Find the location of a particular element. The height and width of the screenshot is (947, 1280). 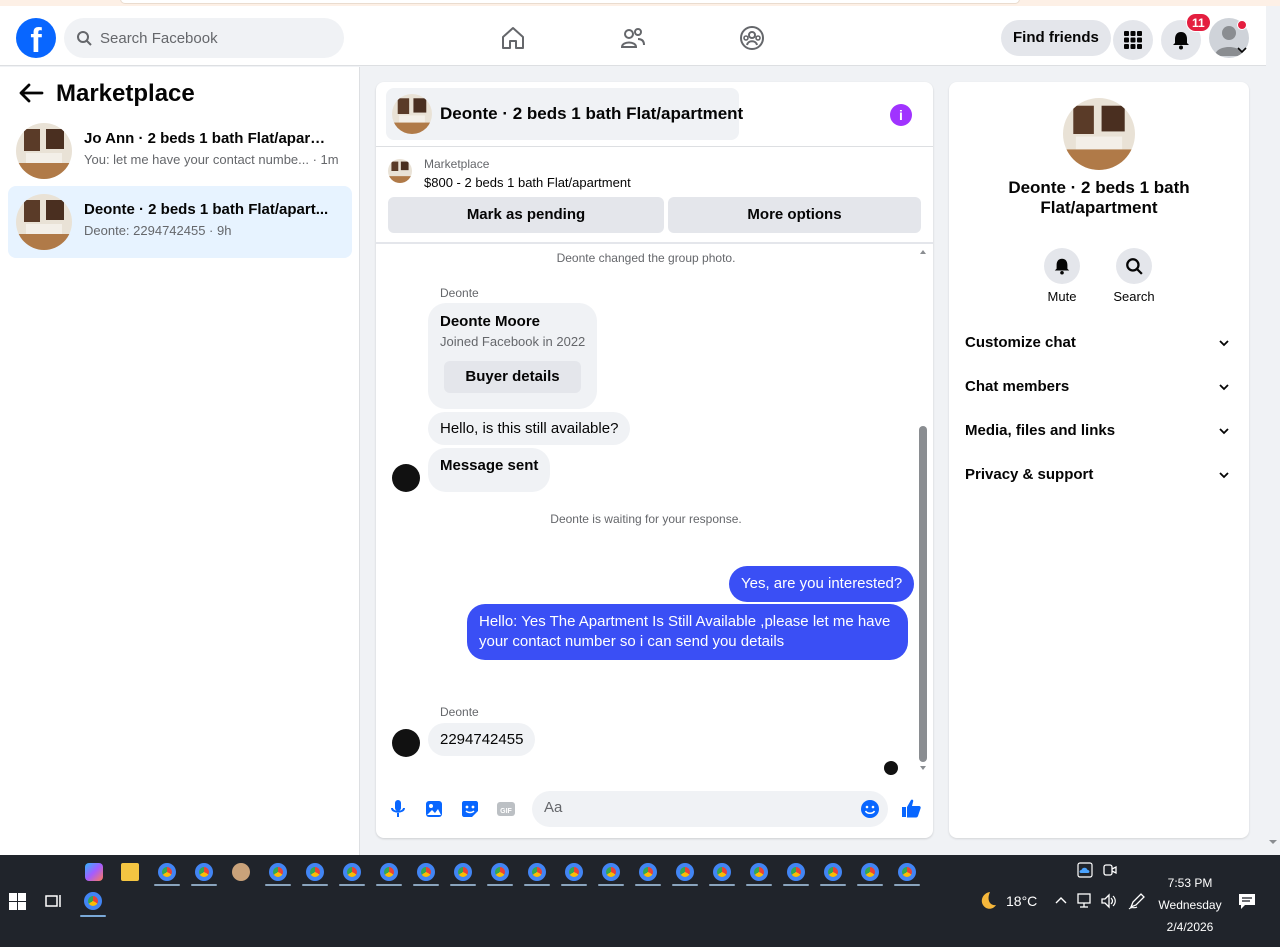

menu-button is located at coordinates (1133, 40).